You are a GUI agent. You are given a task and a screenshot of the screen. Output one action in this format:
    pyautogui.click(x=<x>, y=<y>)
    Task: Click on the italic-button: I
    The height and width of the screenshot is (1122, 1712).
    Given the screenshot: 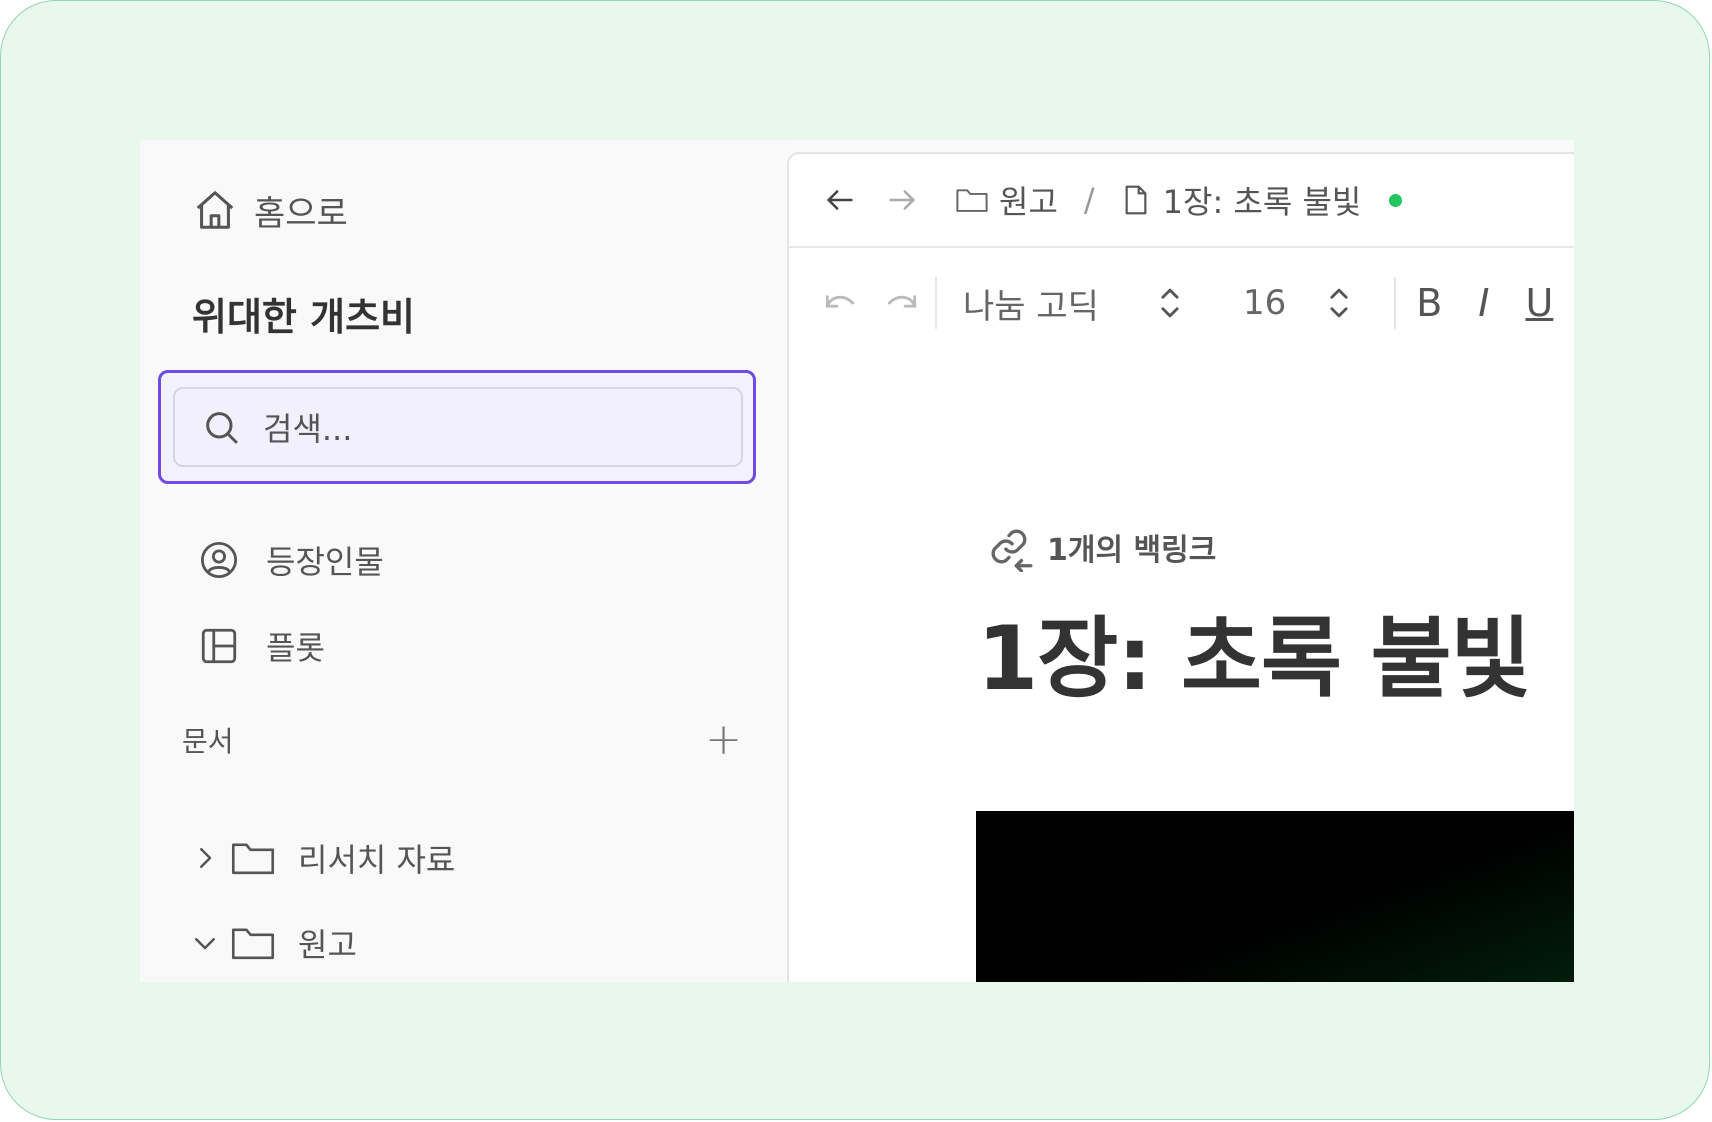 What is the action you would take?
    pyautogui.click(x=1483, y=303)
    